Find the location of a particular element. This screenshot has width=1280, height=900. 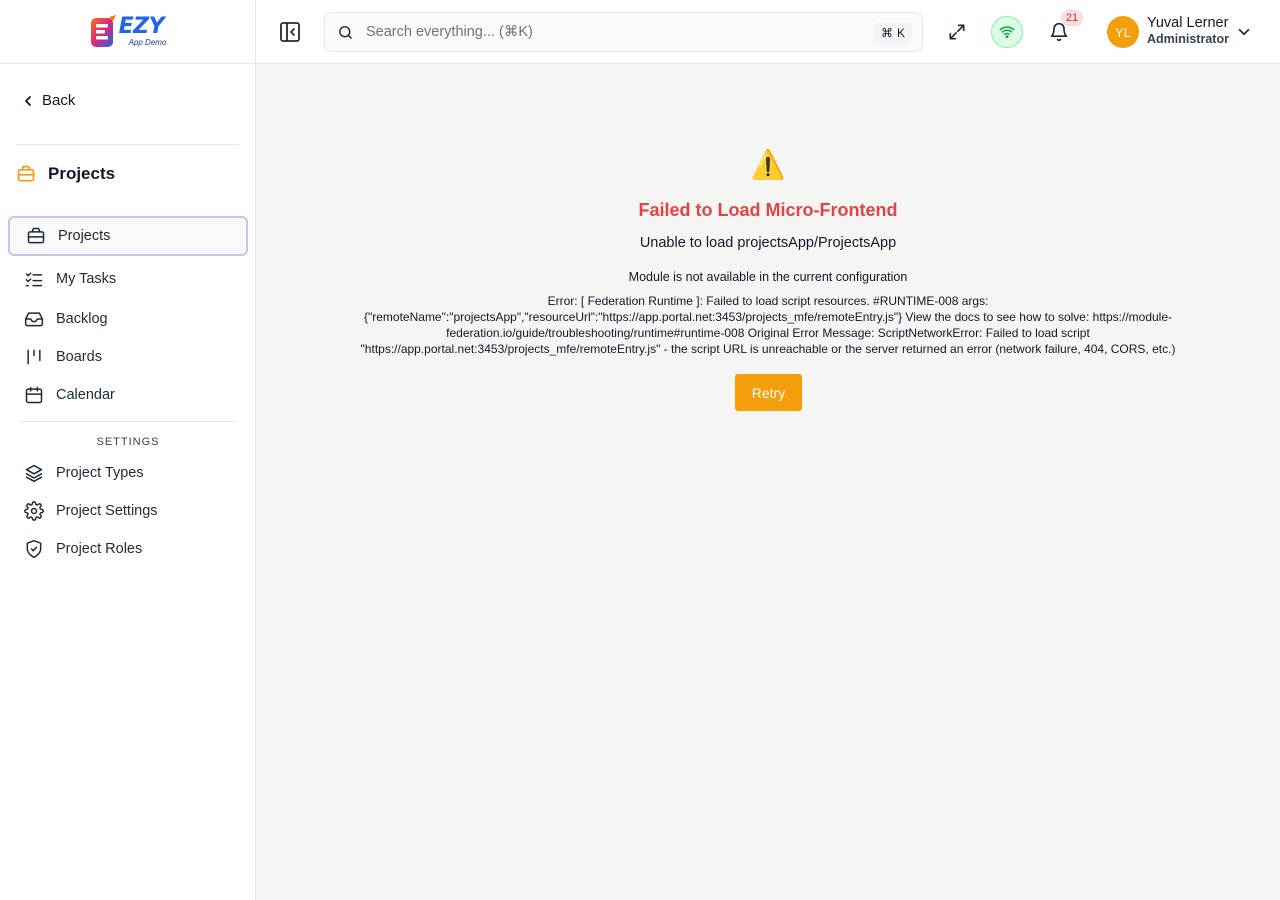

retry-button: Retry is located at coordinates (768, 392).